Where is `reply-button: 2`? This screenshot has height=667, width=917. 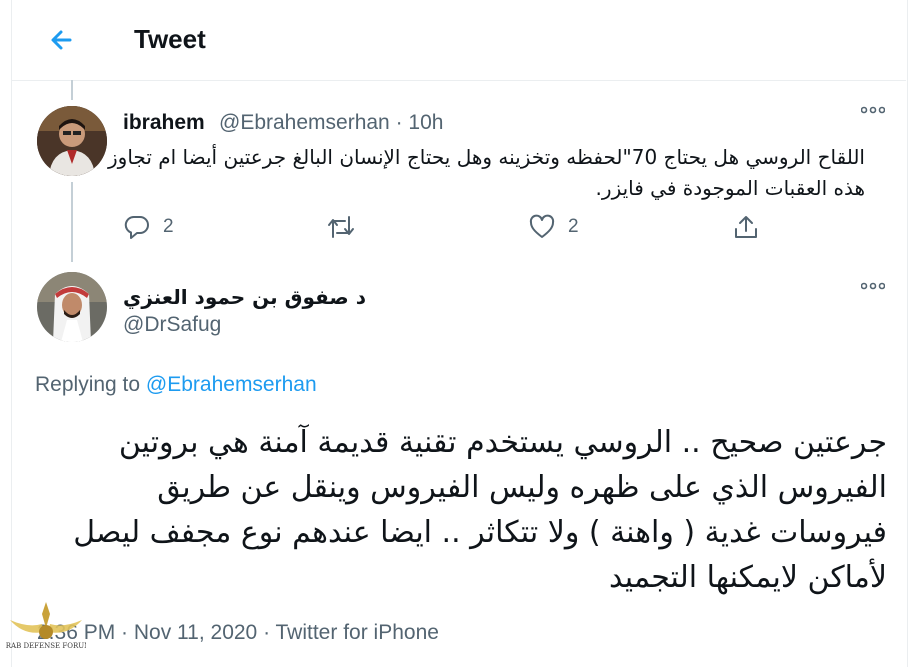 reply-button: 2 is located at coordinates (148, 227).